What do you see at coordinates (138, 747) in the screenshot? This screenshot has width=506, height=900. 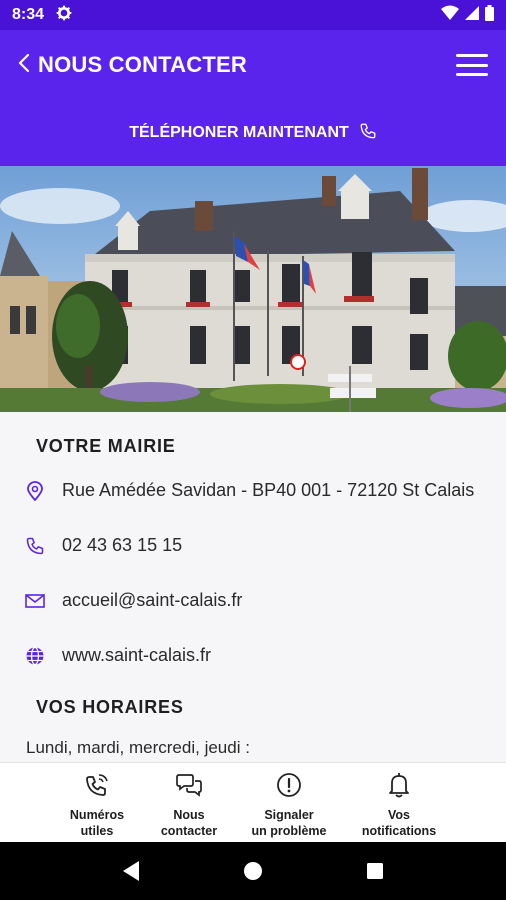 I see `hours-line: Lundi, mardi, mercredi, jeudi :` at bounding box center [138, 747].